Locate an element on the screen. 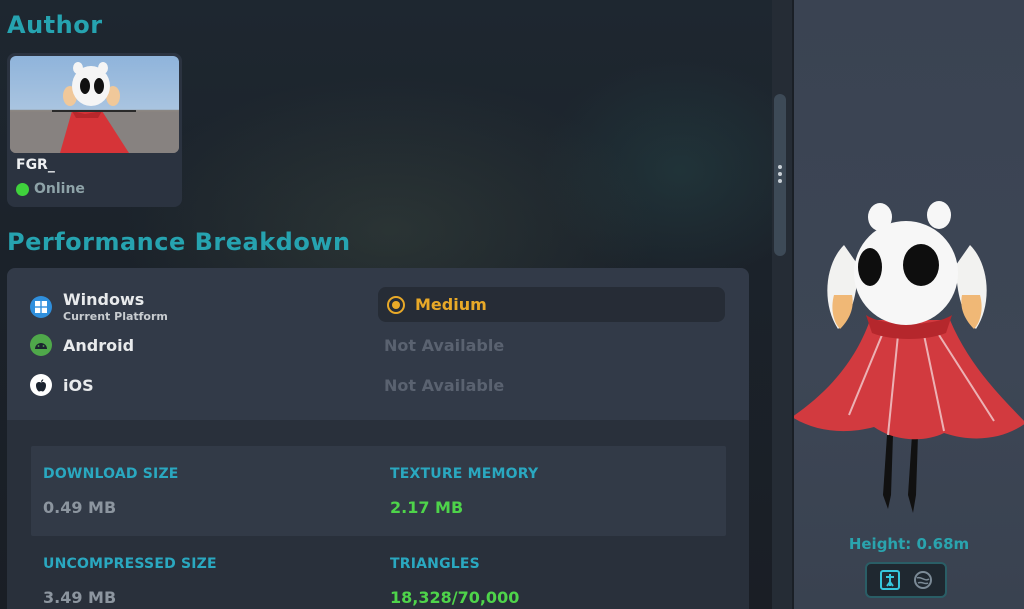 This screenshot has width=1024, height=609. avatar-3d-preview is located at coordinates (908, 360).